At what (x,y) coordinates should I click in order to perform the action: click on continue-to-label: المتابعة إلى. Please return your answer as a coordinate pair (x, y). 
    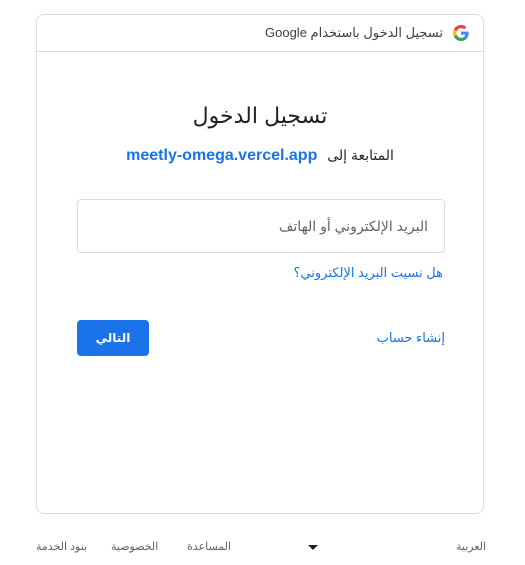
    Looking at the image, I should click on (360, 155).